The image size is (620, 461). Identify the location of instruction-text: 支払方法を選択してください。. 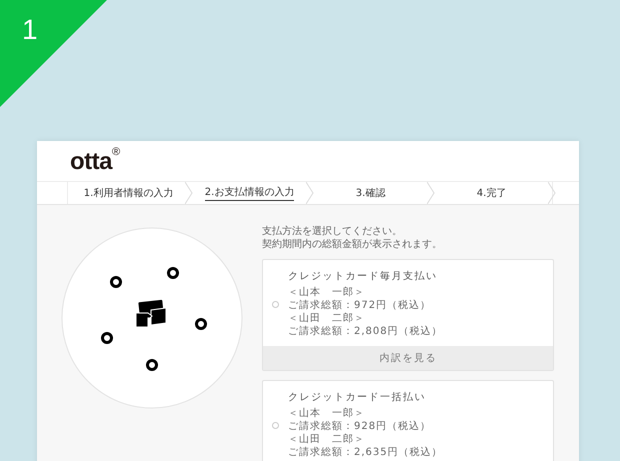
(332, 231).